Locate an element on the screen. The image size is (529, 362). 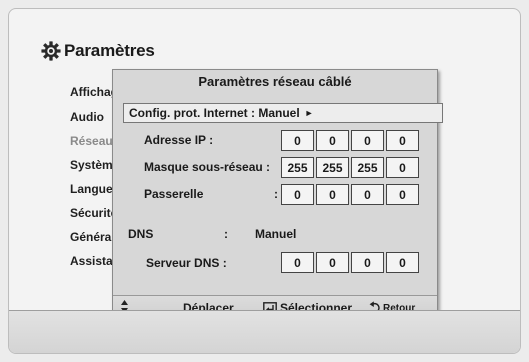
menu-item-reseau: Réseau is located at coordinates (91, 141).